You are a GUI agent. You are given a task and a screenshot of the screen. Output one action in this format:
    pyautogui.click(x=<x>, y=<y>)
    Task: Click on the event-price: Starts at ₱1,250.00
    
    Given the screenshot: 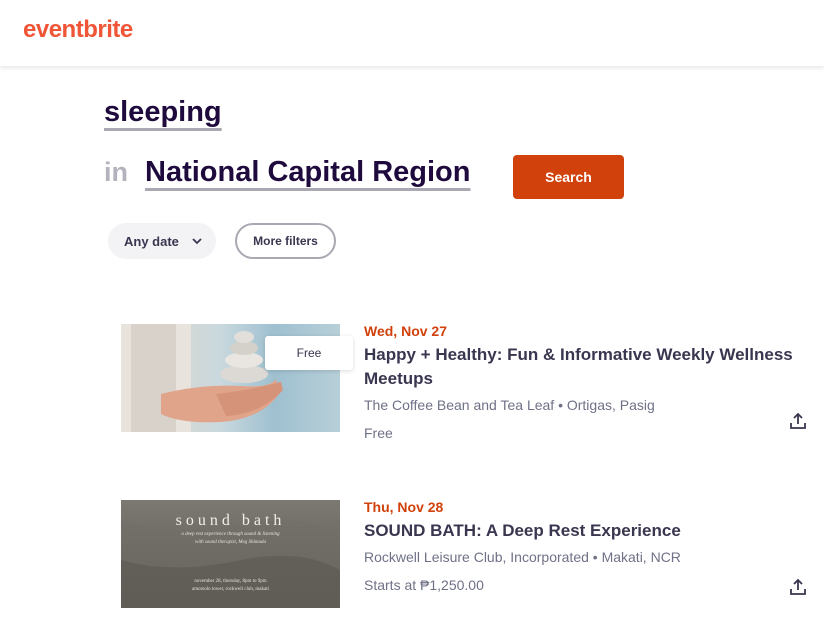 What is the action you would take?
    pyautogui.click(x=424, y=585)
    